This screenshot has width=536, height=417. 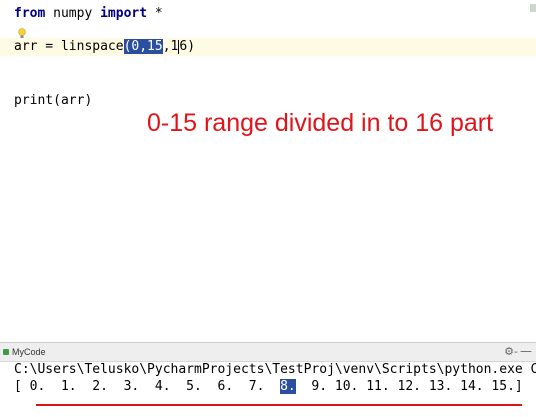 I want to click on code-prefix: arr = linspace, so click(x=69, y=46).